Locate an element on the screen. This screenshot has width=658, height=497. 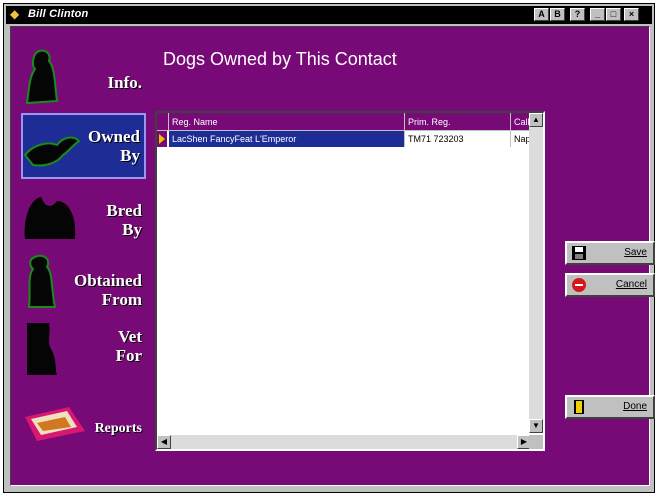
nav-label-owned-by: Owned By is located at coordinates (114, 146).